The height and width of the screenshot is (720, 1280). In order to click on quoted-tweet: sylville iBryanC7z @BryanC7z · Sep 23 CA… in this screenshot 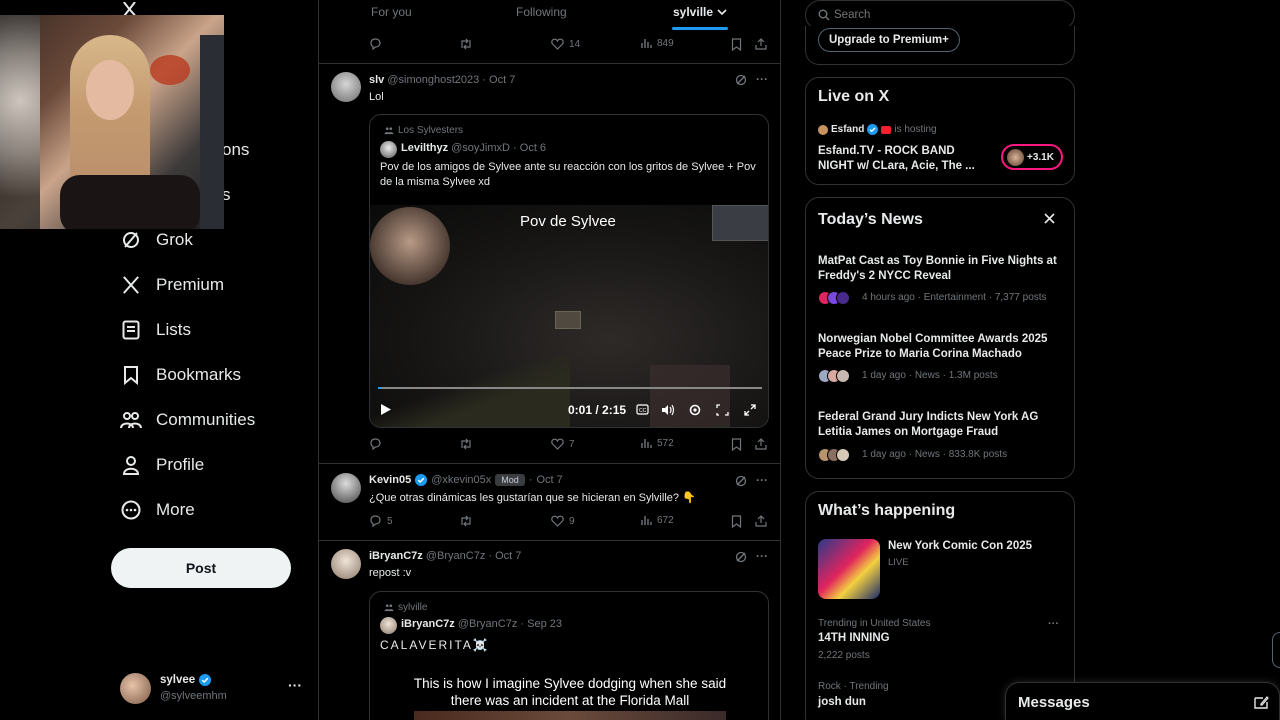, I will do `click(569, 655)`.